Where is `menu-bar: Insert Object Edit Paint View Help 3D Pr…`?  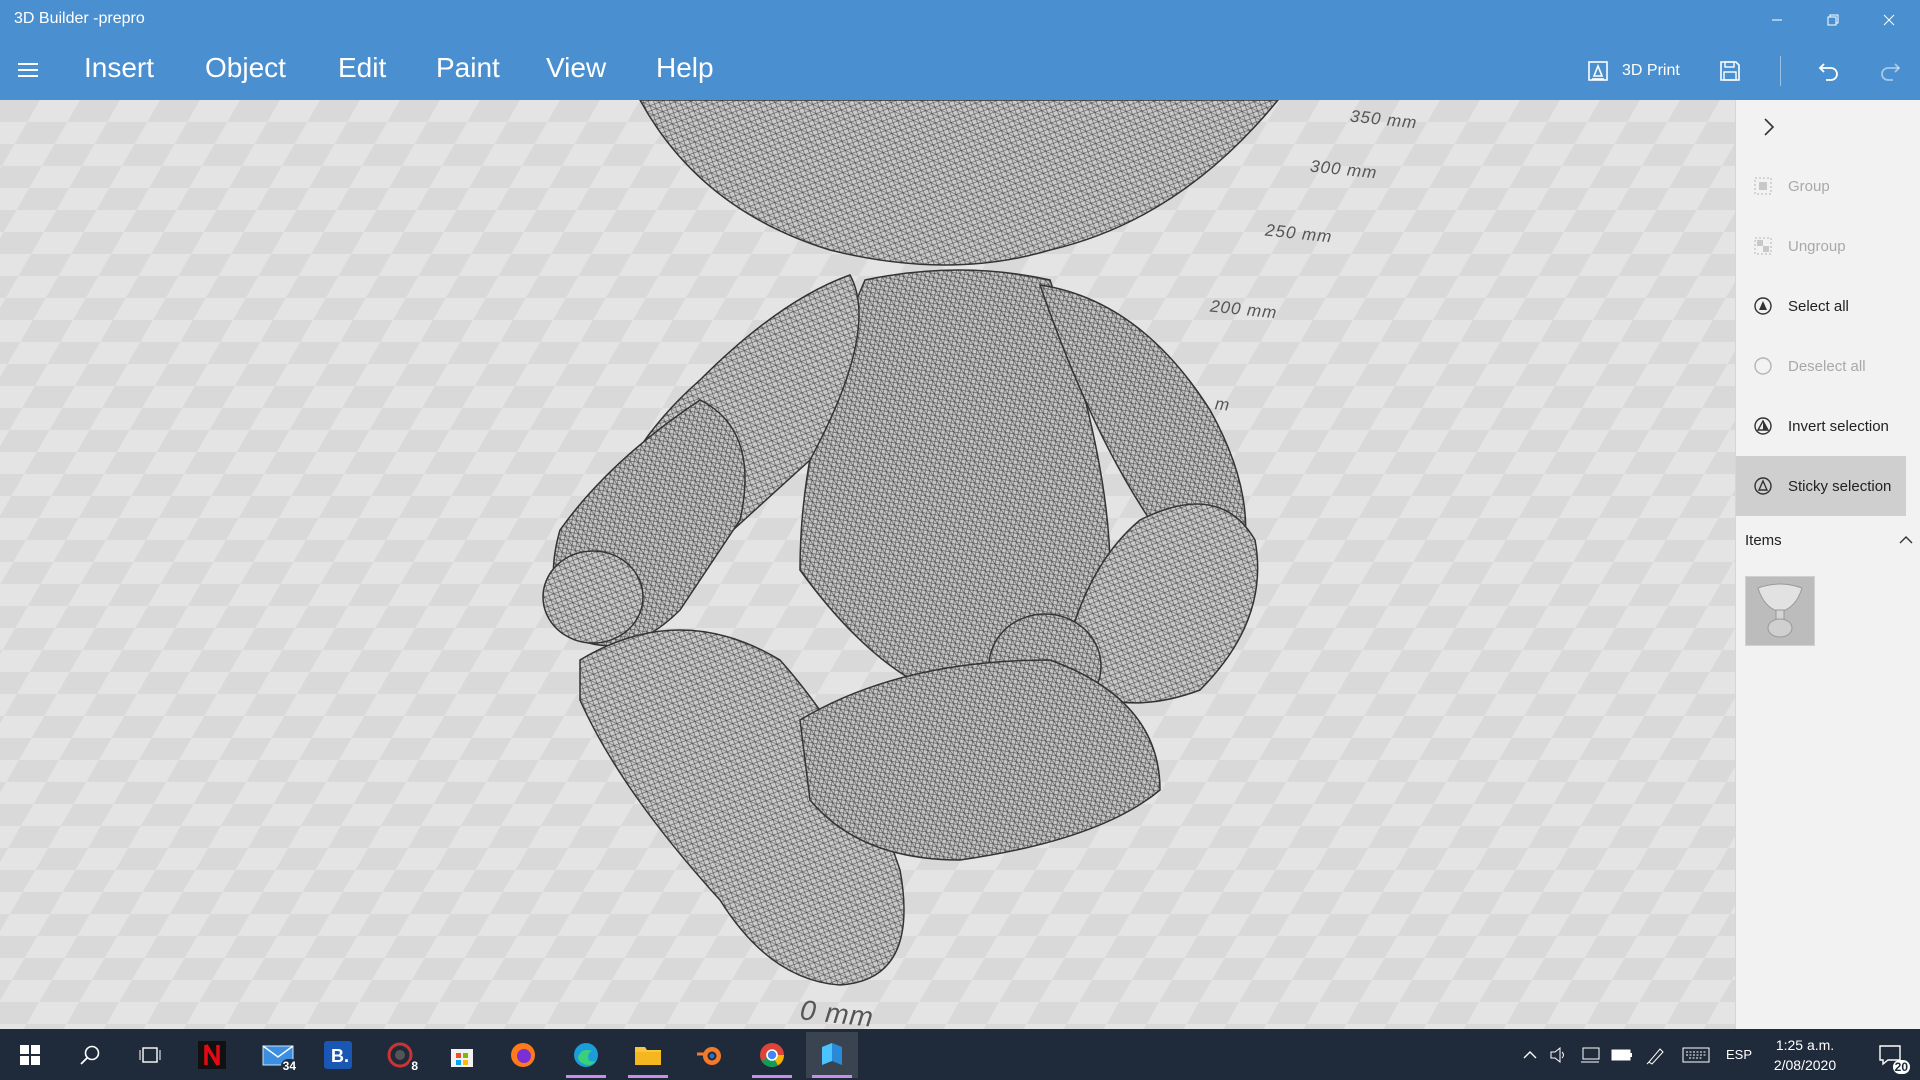 menu-bar: Insert Object Edit Paint View Help 3D Pr… is located at coordinates (960, 70).